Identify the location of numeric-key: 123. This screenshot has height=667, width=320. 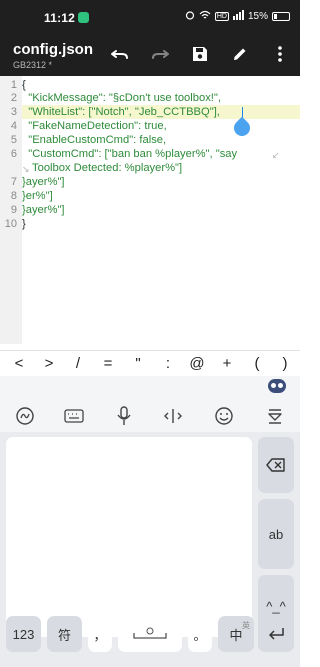
(23, 634).